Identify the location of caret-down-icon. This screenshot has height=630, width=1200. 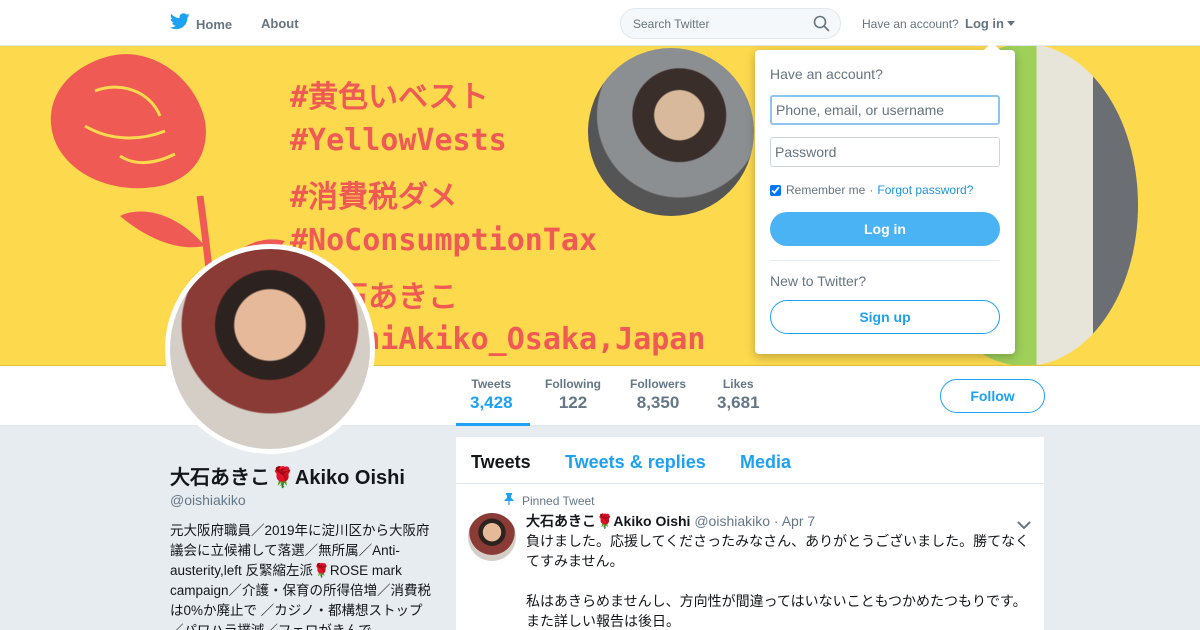
(1011, 23).